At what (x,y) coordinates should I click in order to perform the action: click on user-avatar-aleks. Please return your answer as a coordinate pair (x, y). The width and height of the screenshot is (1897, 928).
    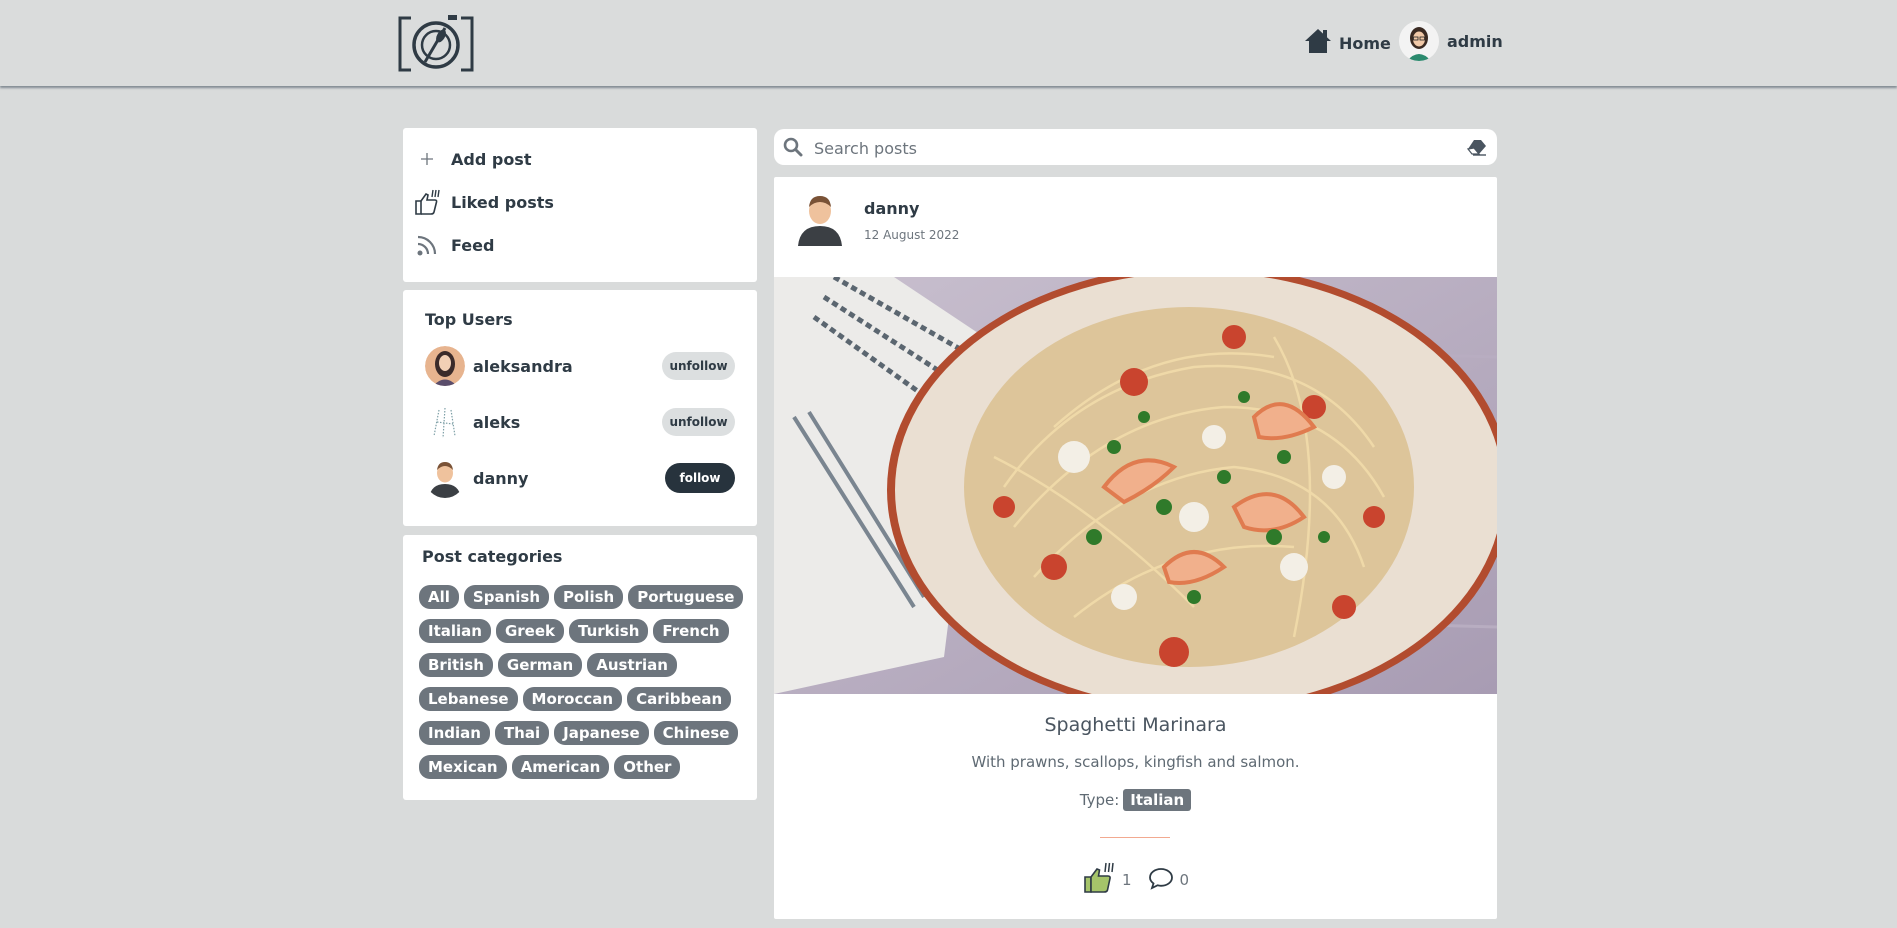
    Looking at the image, I should click on (445, 422).